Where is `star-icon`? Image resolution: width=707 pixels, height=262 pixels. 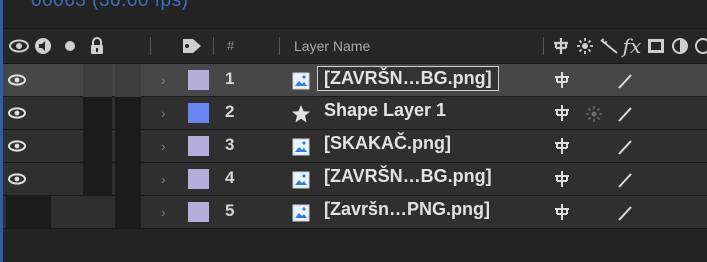 star-icon is located at coordinates (301, 114).